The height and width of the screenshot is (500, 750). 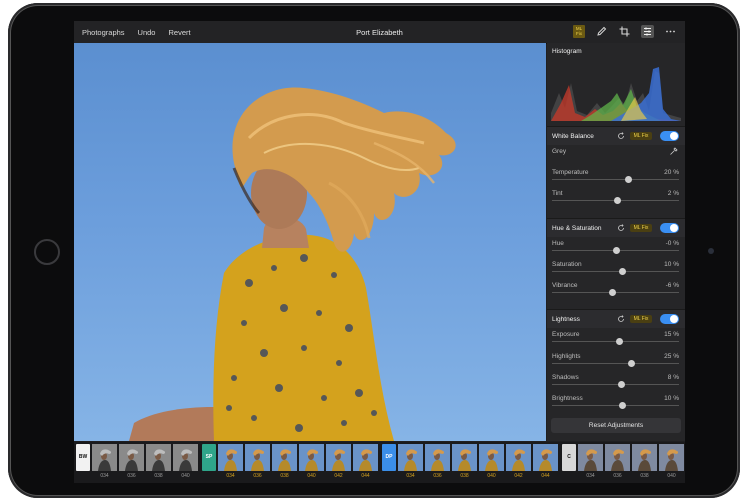 I want to click on crop-icon, so click(x=624, y=31).